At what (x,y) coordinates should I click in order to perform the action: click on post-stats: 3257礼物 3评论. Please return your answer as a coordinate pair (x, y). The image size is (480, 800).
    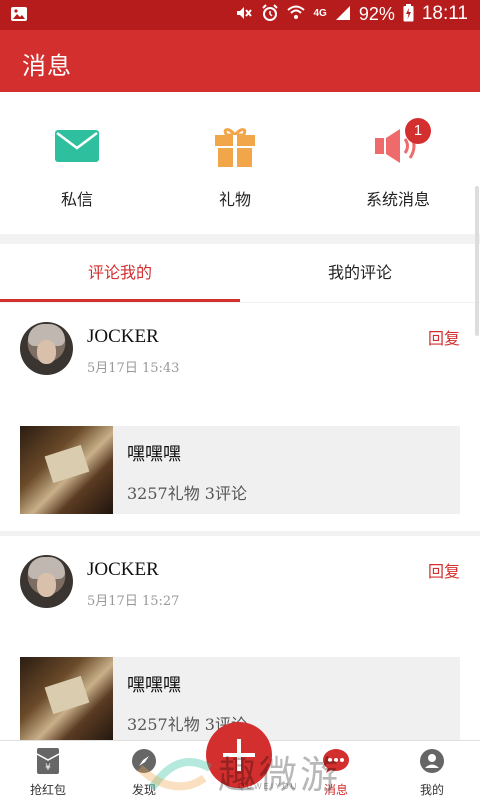
    Looking at the image, I should click on (187, 493).